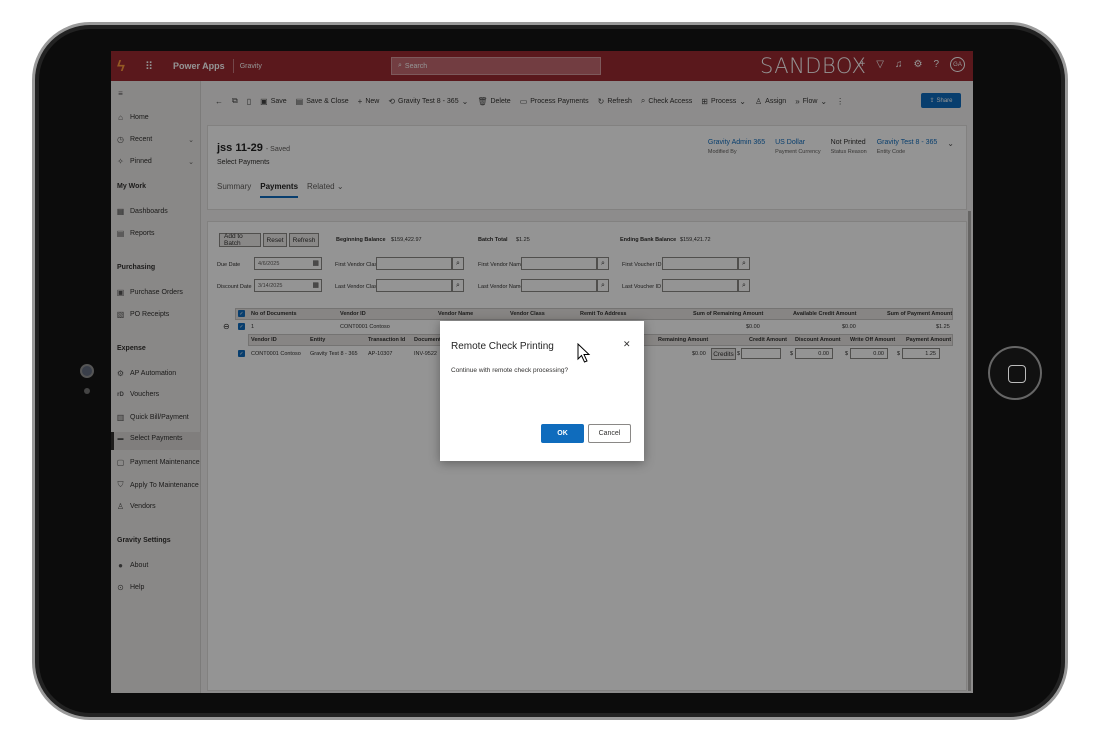 The height and width of the screenshot is (750, 1100). What do you see at coordinates (502, 346) in the screenshot?
I see `dialog-title: Remote Check Printing` at bounding box center [502, 346].